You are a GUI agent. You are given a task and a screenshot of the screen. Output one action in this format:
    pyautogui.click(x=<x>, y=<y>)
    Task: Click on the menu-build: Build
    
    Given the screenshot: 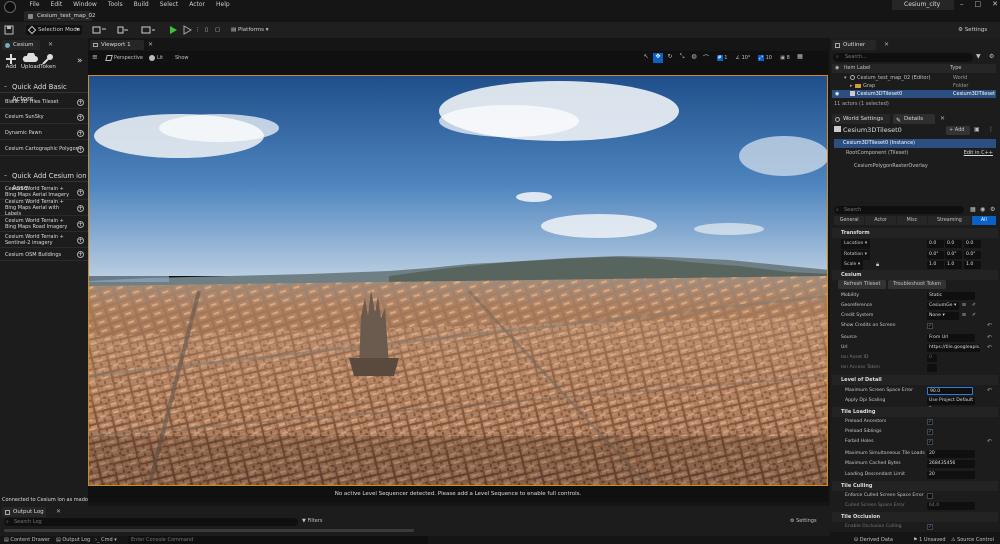 What is the action you would take?
    pyautogui.click(x=141, y=4)
    